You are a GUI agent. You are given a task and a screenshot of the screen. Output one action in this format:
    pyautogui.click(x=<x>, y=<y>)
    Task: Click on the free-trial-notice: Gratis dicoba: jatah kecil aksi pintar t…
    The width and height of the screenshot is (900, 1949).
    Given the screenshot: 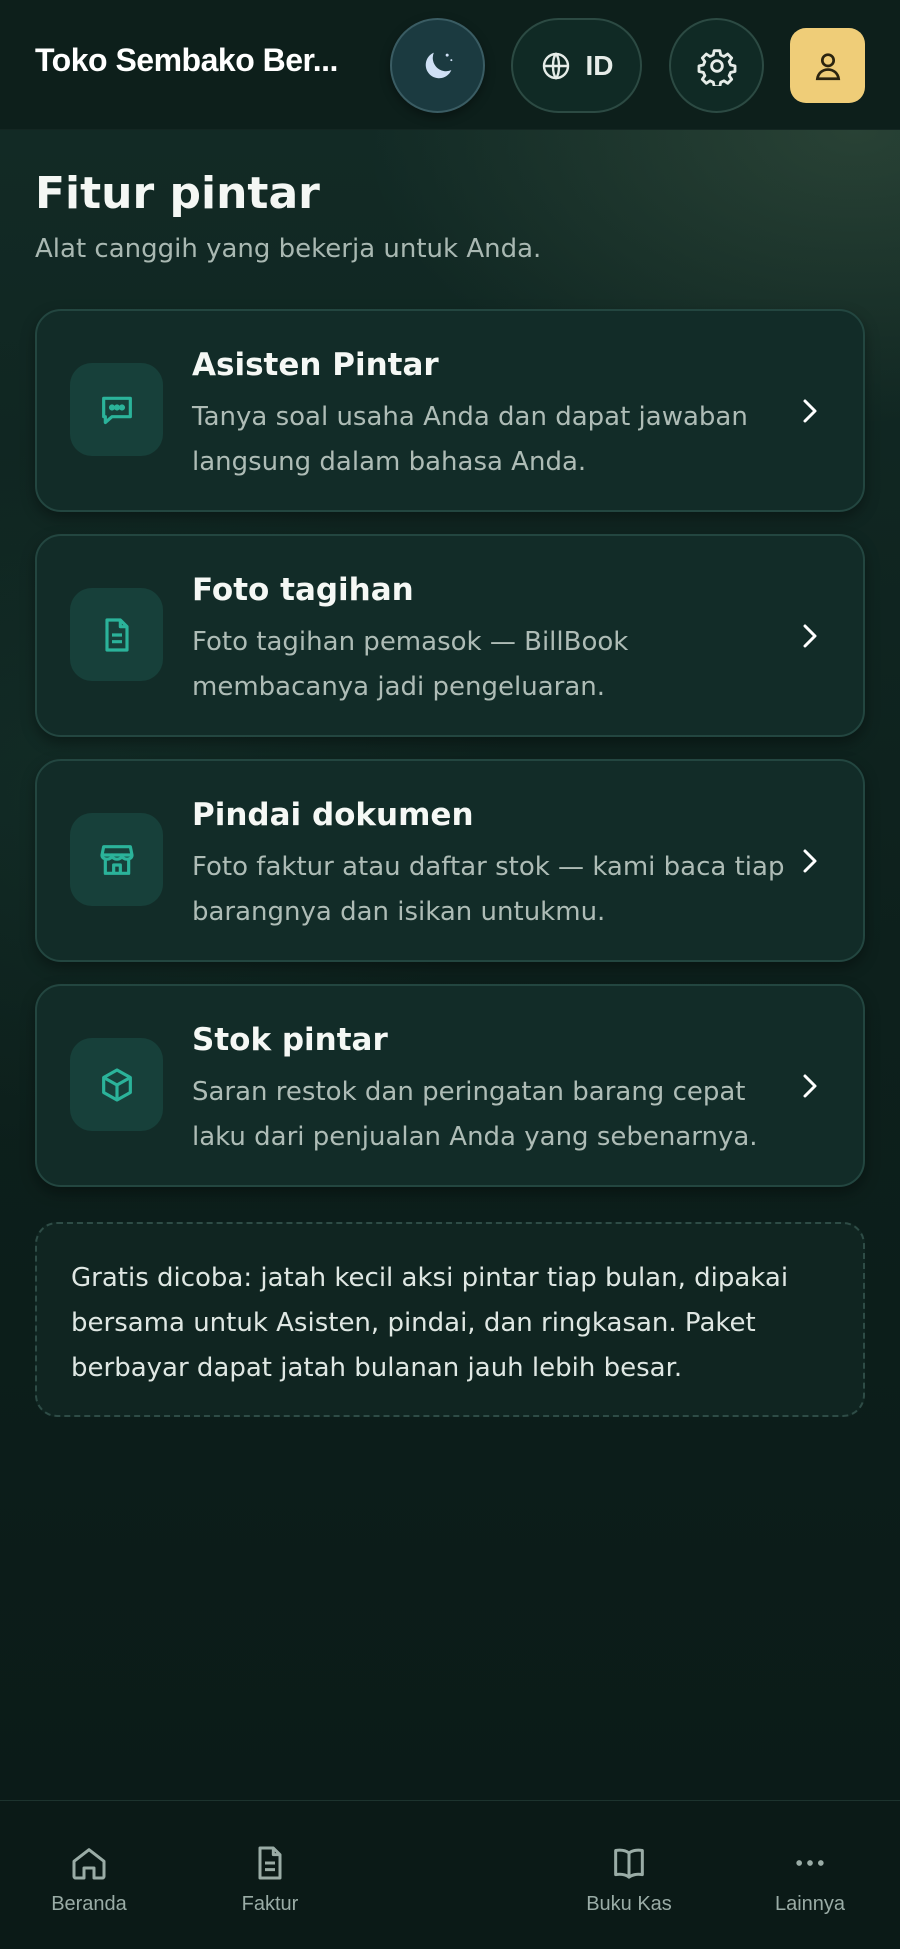 What is the action you would take?
    pyautogui.click(x=450, y=1319)
    